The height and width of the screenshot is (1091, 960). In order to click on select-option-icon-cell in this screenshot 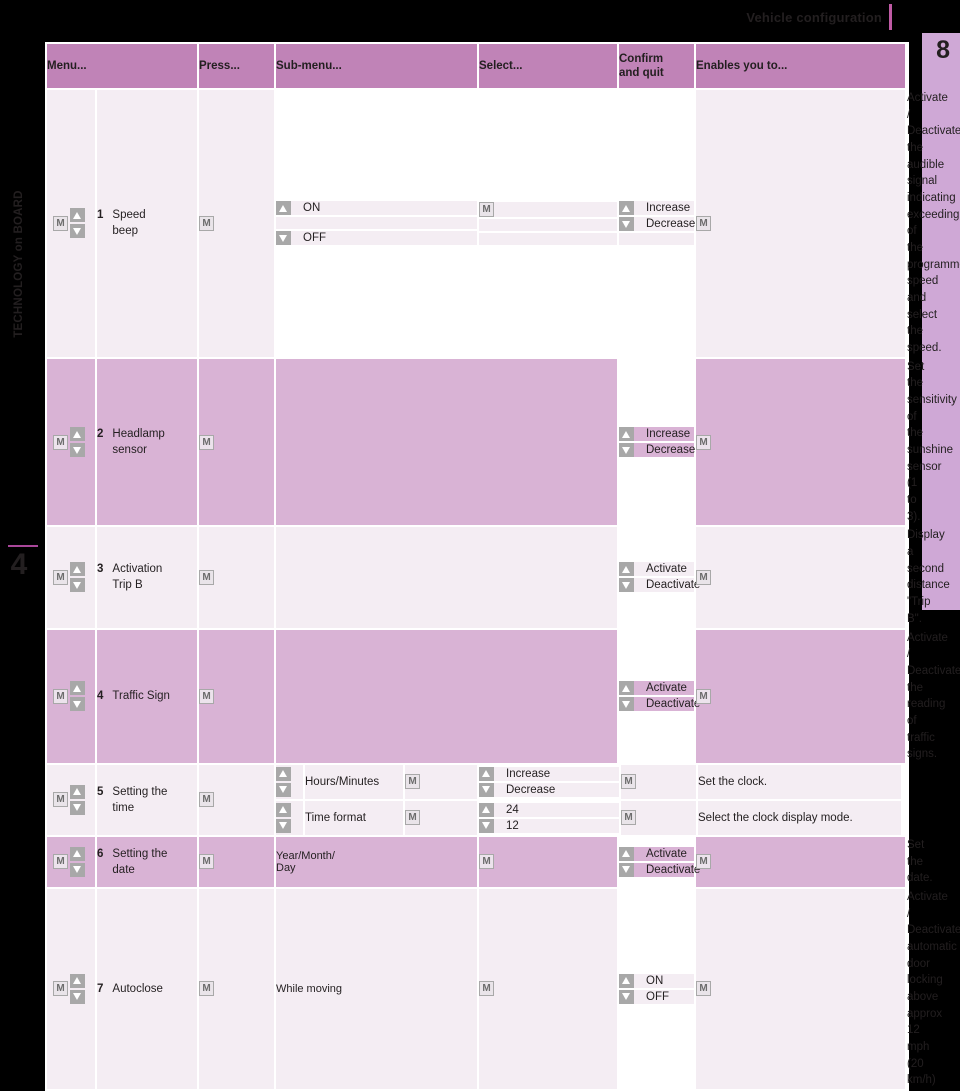, I will do `click(632, 434)`.